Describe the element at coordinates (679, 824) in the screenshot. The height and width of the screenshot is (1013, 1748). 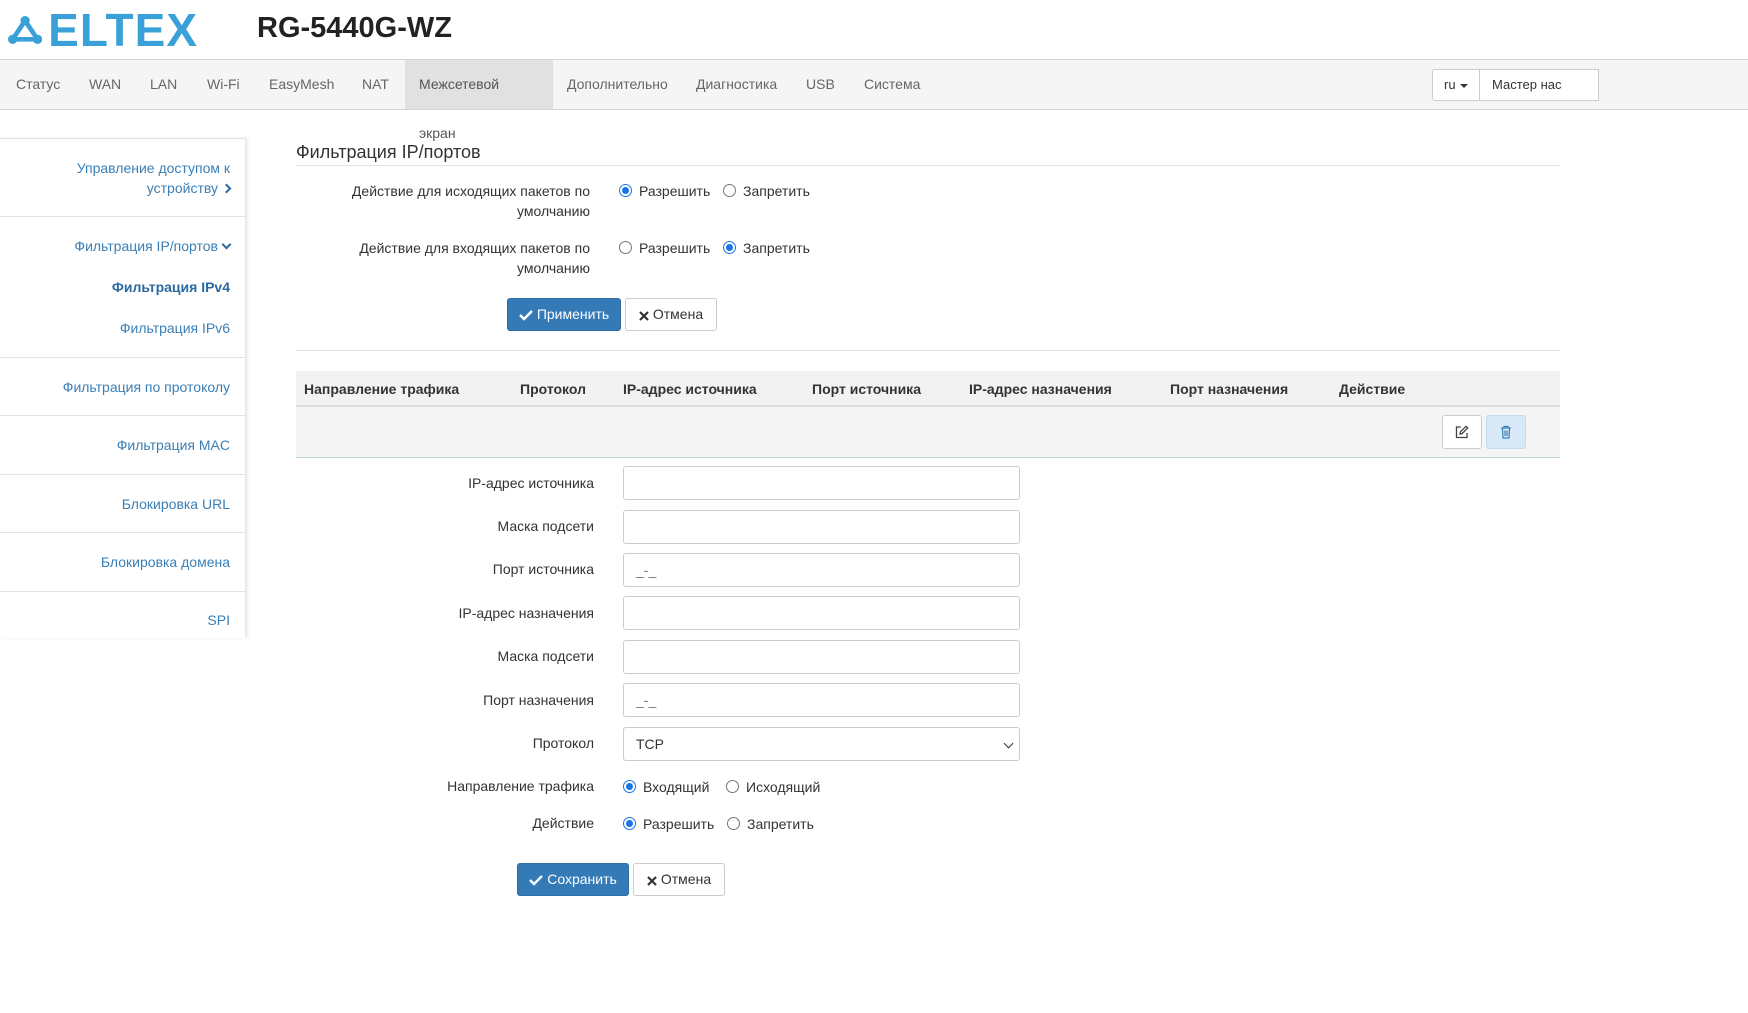
I see `action-allow-label: Разрешить` at that location.